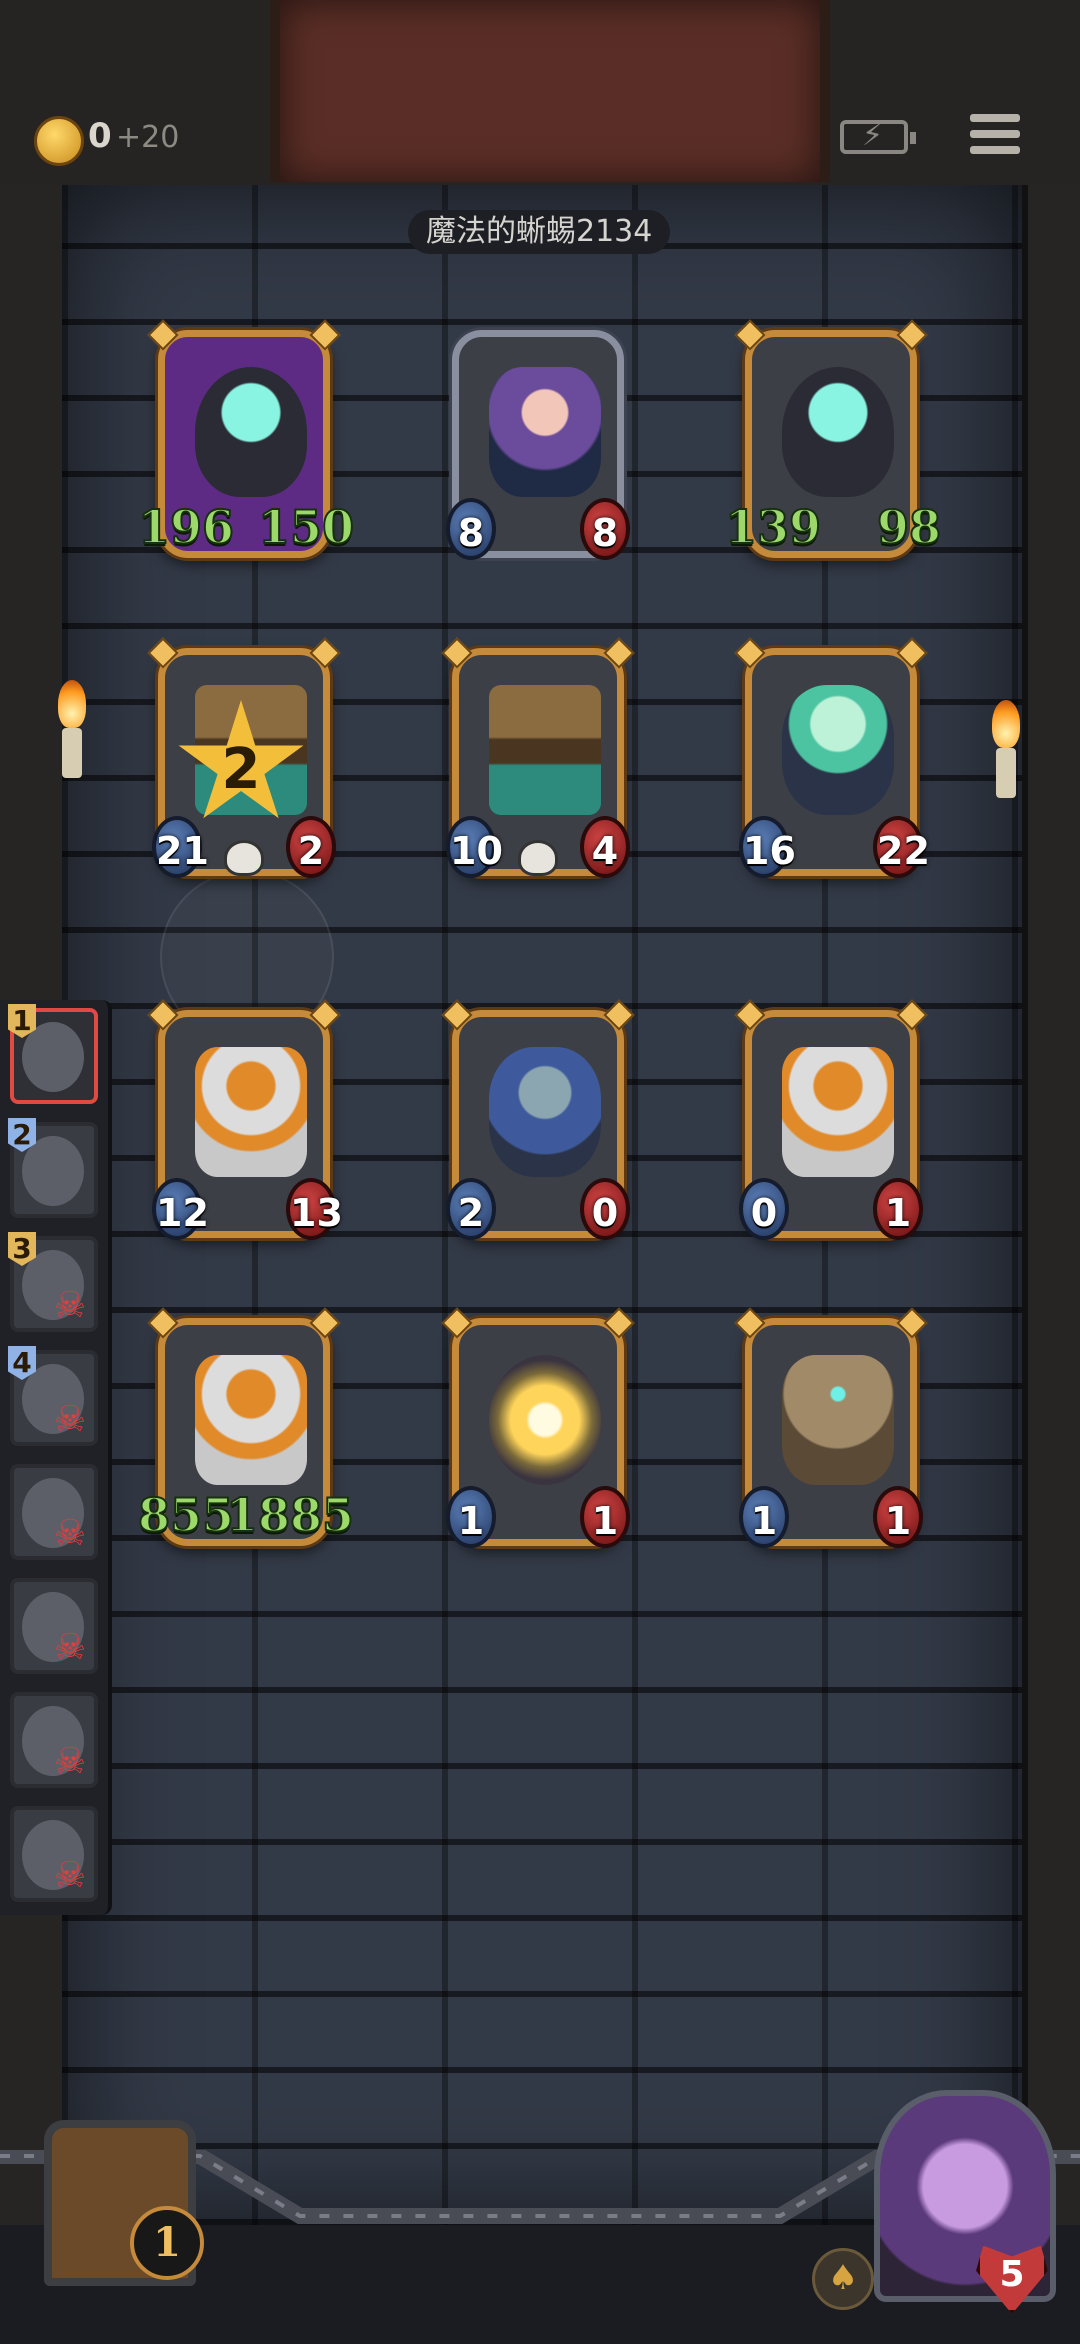 The height and width of the screenshot is (2344, 1080). What do you see at coordinates (773, 527) in the screenshot?
I see `attack-value: 139` at bounding box center [773, 527].